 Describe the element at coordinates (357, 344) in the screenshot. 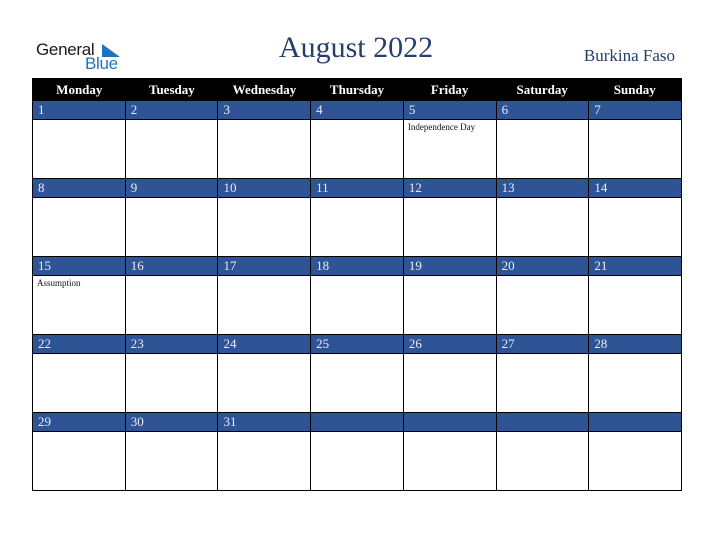

I see `day-number: 25` at that location.